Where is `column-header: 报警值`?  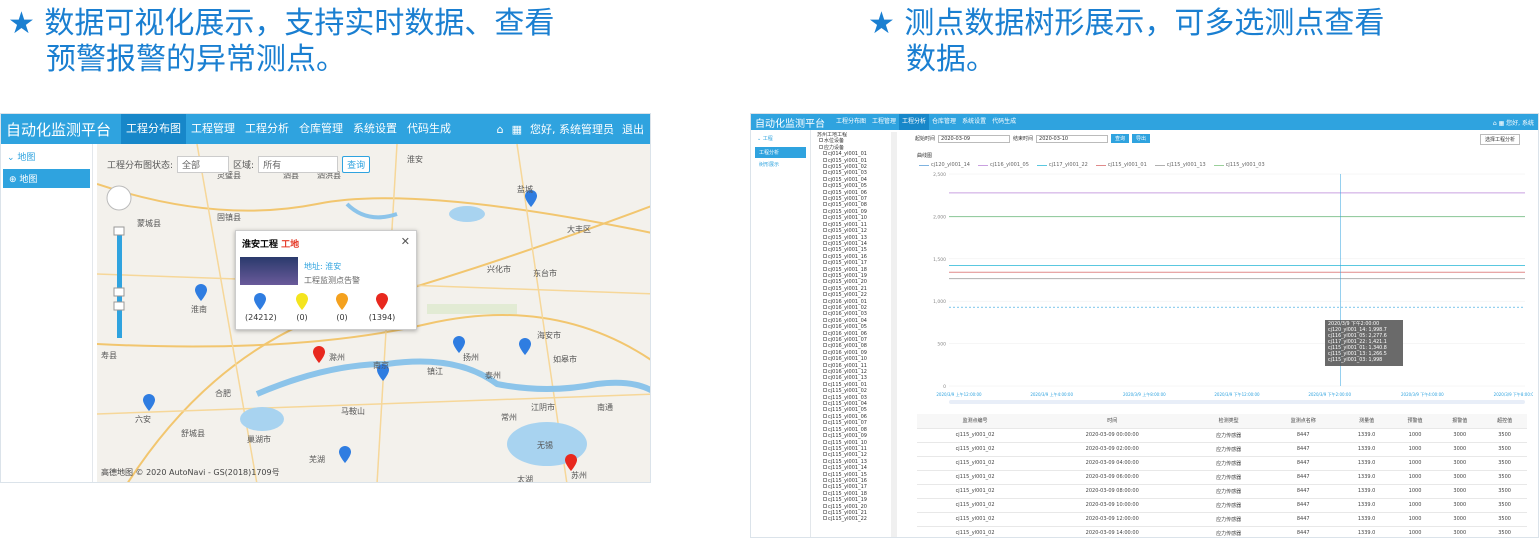 column-header: 报警值 is located at coordinates (1460, 421).